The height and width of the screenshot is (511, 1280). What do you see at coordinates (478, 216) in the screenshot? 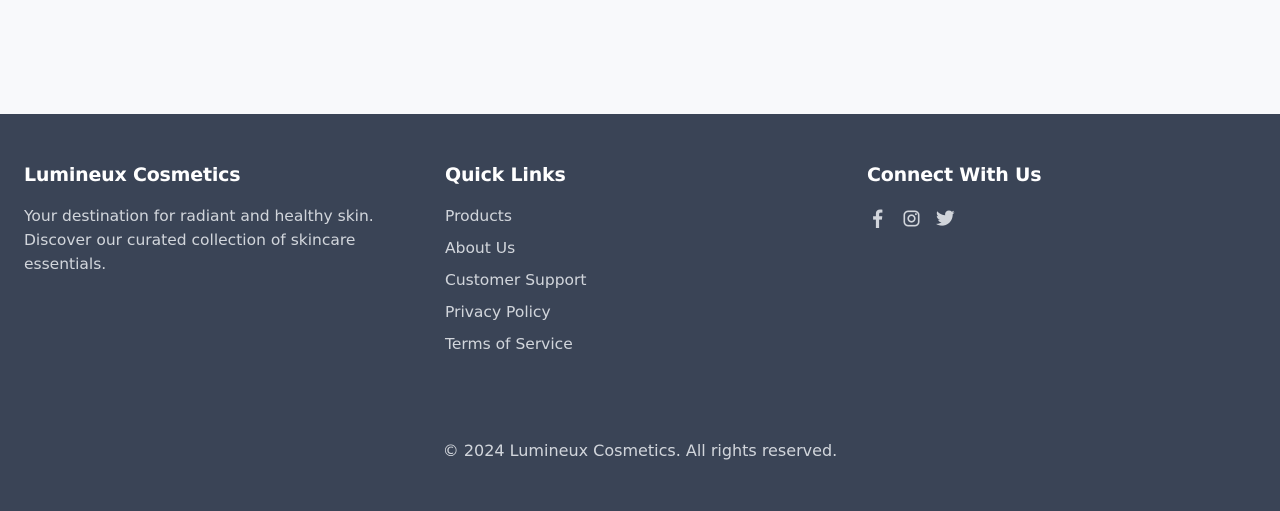
I see `link-products: Products` at bounding box center [478, 216].